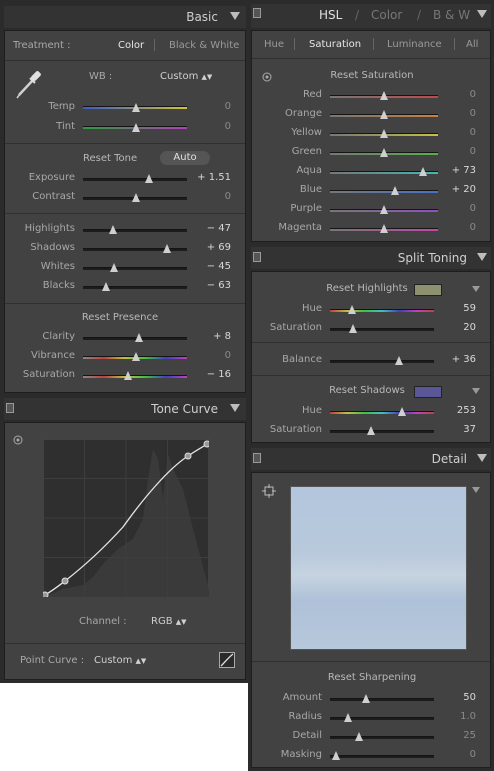 The image size is (494, 771). Describe the element at coordinates (371, 430) in the screenshot. I see `sh-sat-slider-thumb` at that location.